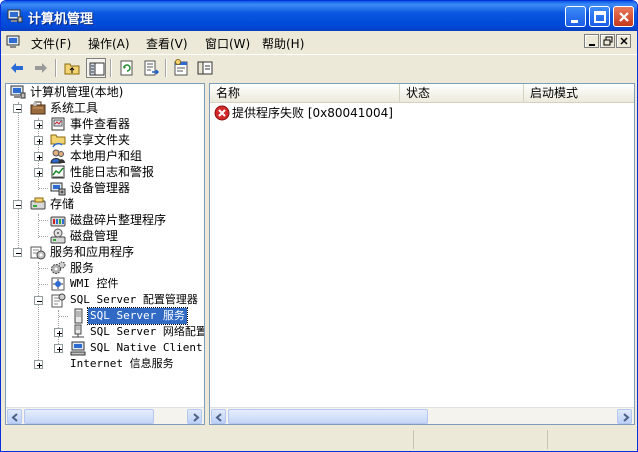 This screenshot has width=638, height=452. What do you see at coordinates (319, 440) in the screenshot?
I see `status-bar` at bounding box center [319, 440].